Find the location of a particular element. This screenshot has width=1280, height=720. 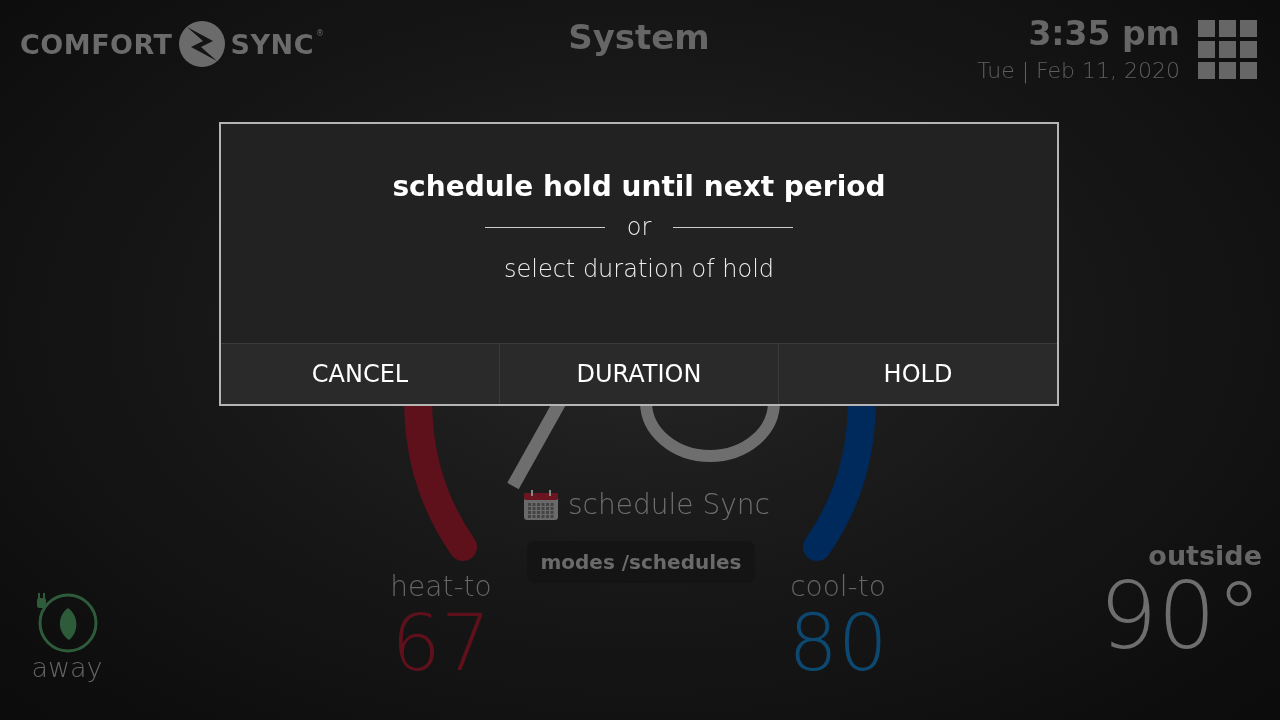

dialog-button: DURATION is located at coordinates (639, 374).